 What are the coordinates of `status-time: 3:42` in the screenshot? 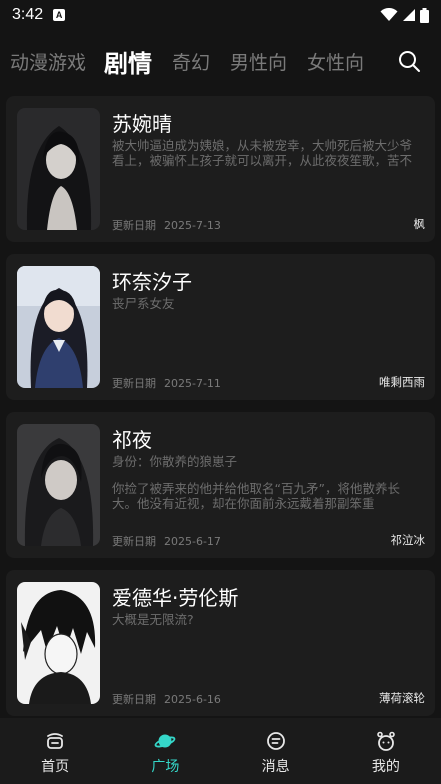 It's located at (28, 14).